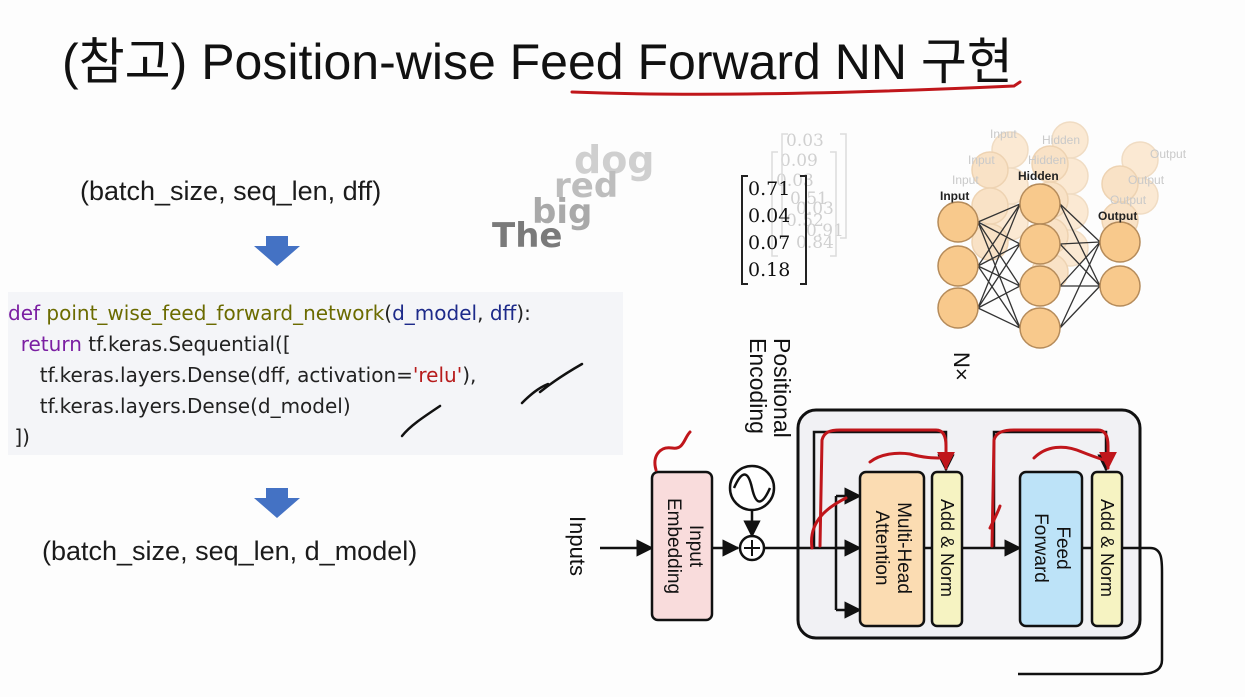 This screenshot has width=1245, height=697. Describe the element at coordinates (961, 366) in the screenshot. I see `nx-label: N×` at that location.